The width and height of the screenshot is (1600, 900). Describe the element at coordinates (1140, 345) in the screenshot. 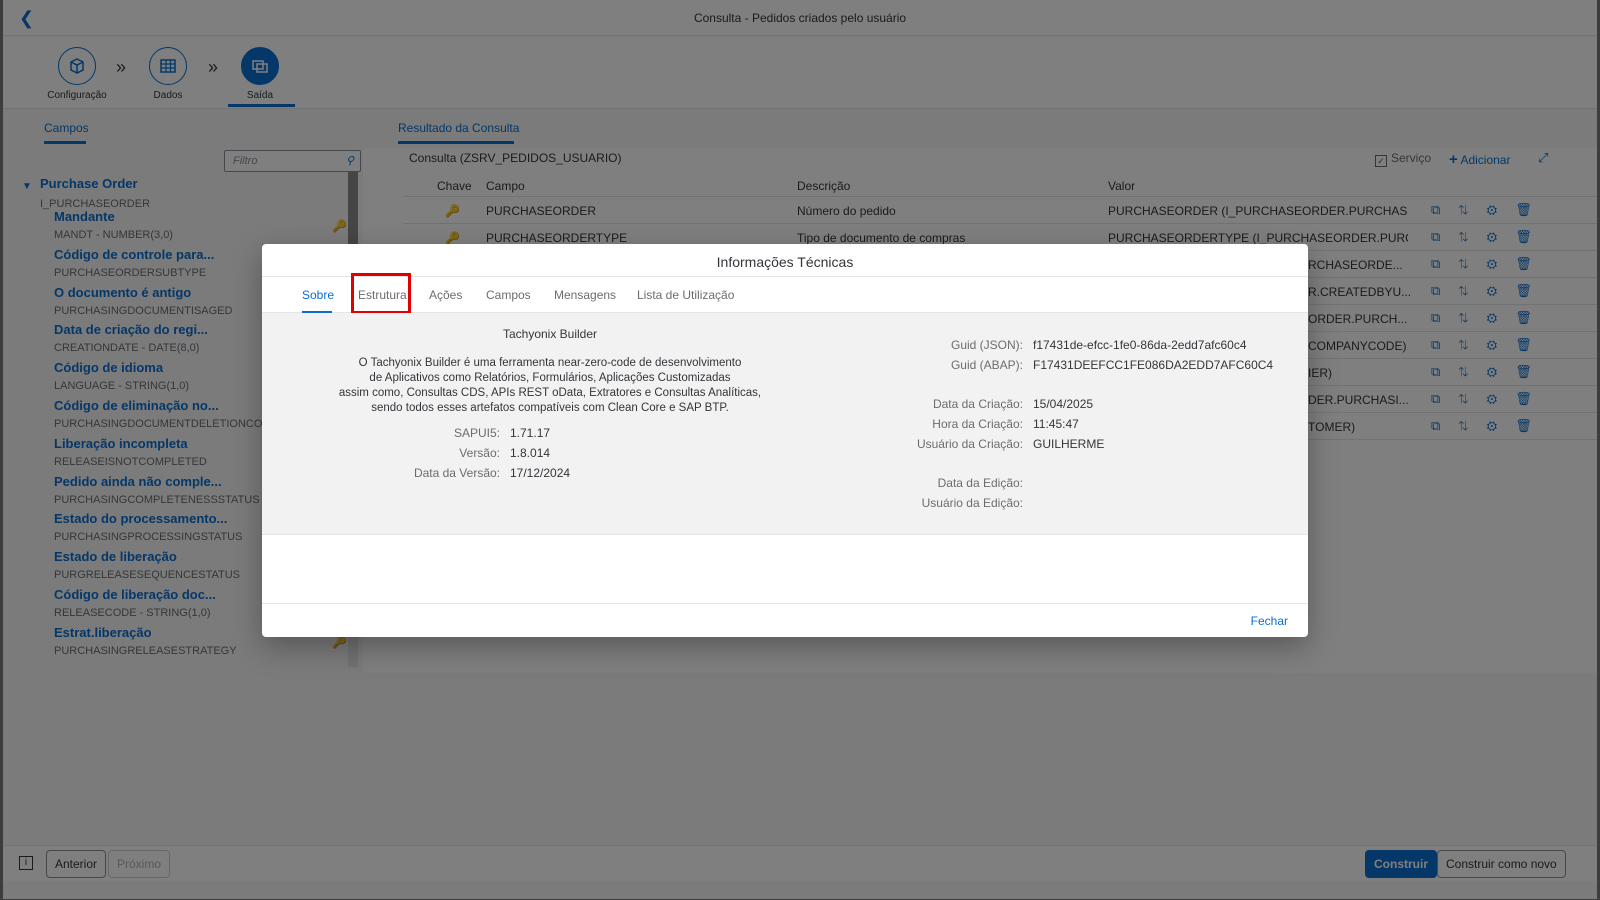

I see `info-value: f17431de-efcc-1fe0-86da-2edd7afc60c4` at that location.